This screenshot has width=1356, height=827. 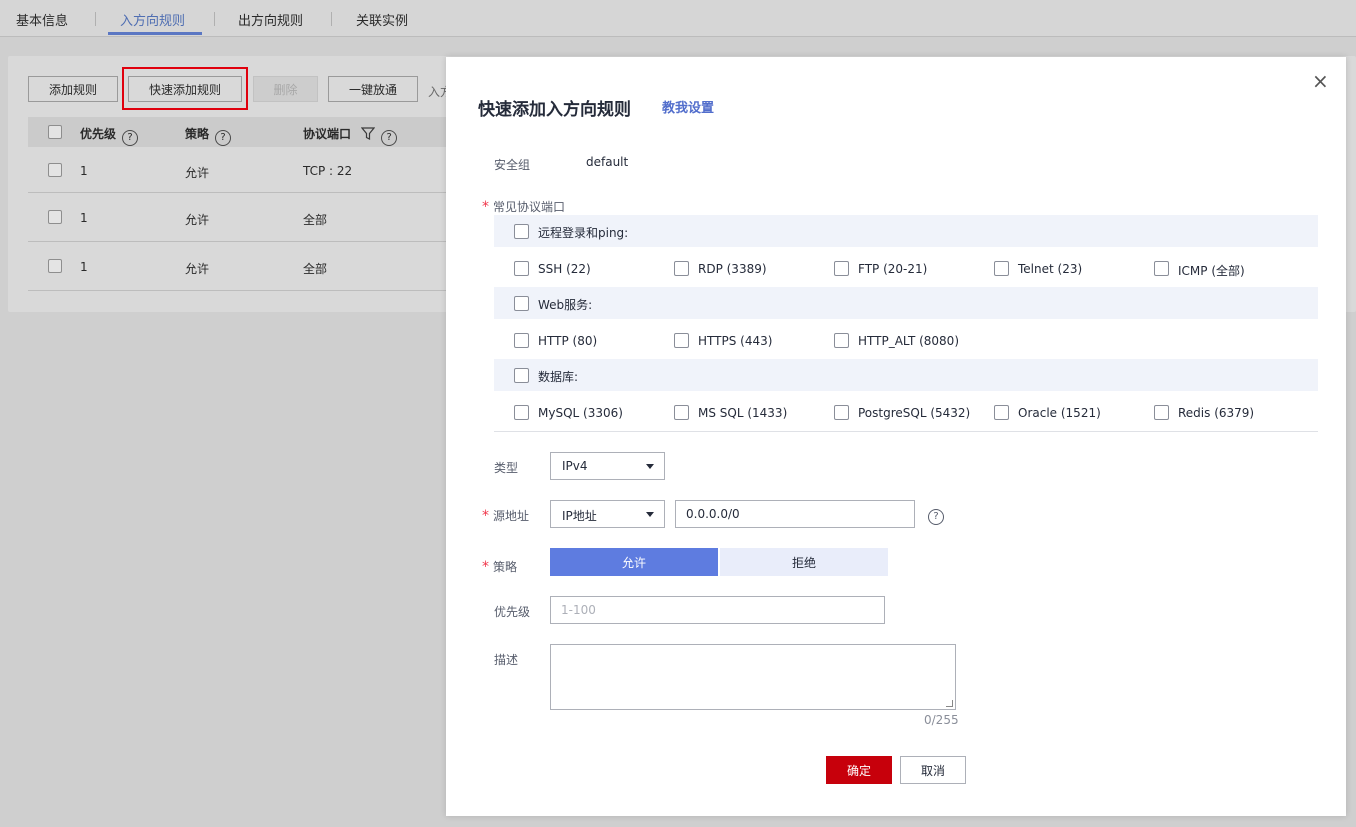 What do you see at coordinates (949, 703) in the screenshot?
I see `resize-handle-icon` at bounding box center [949, 703].